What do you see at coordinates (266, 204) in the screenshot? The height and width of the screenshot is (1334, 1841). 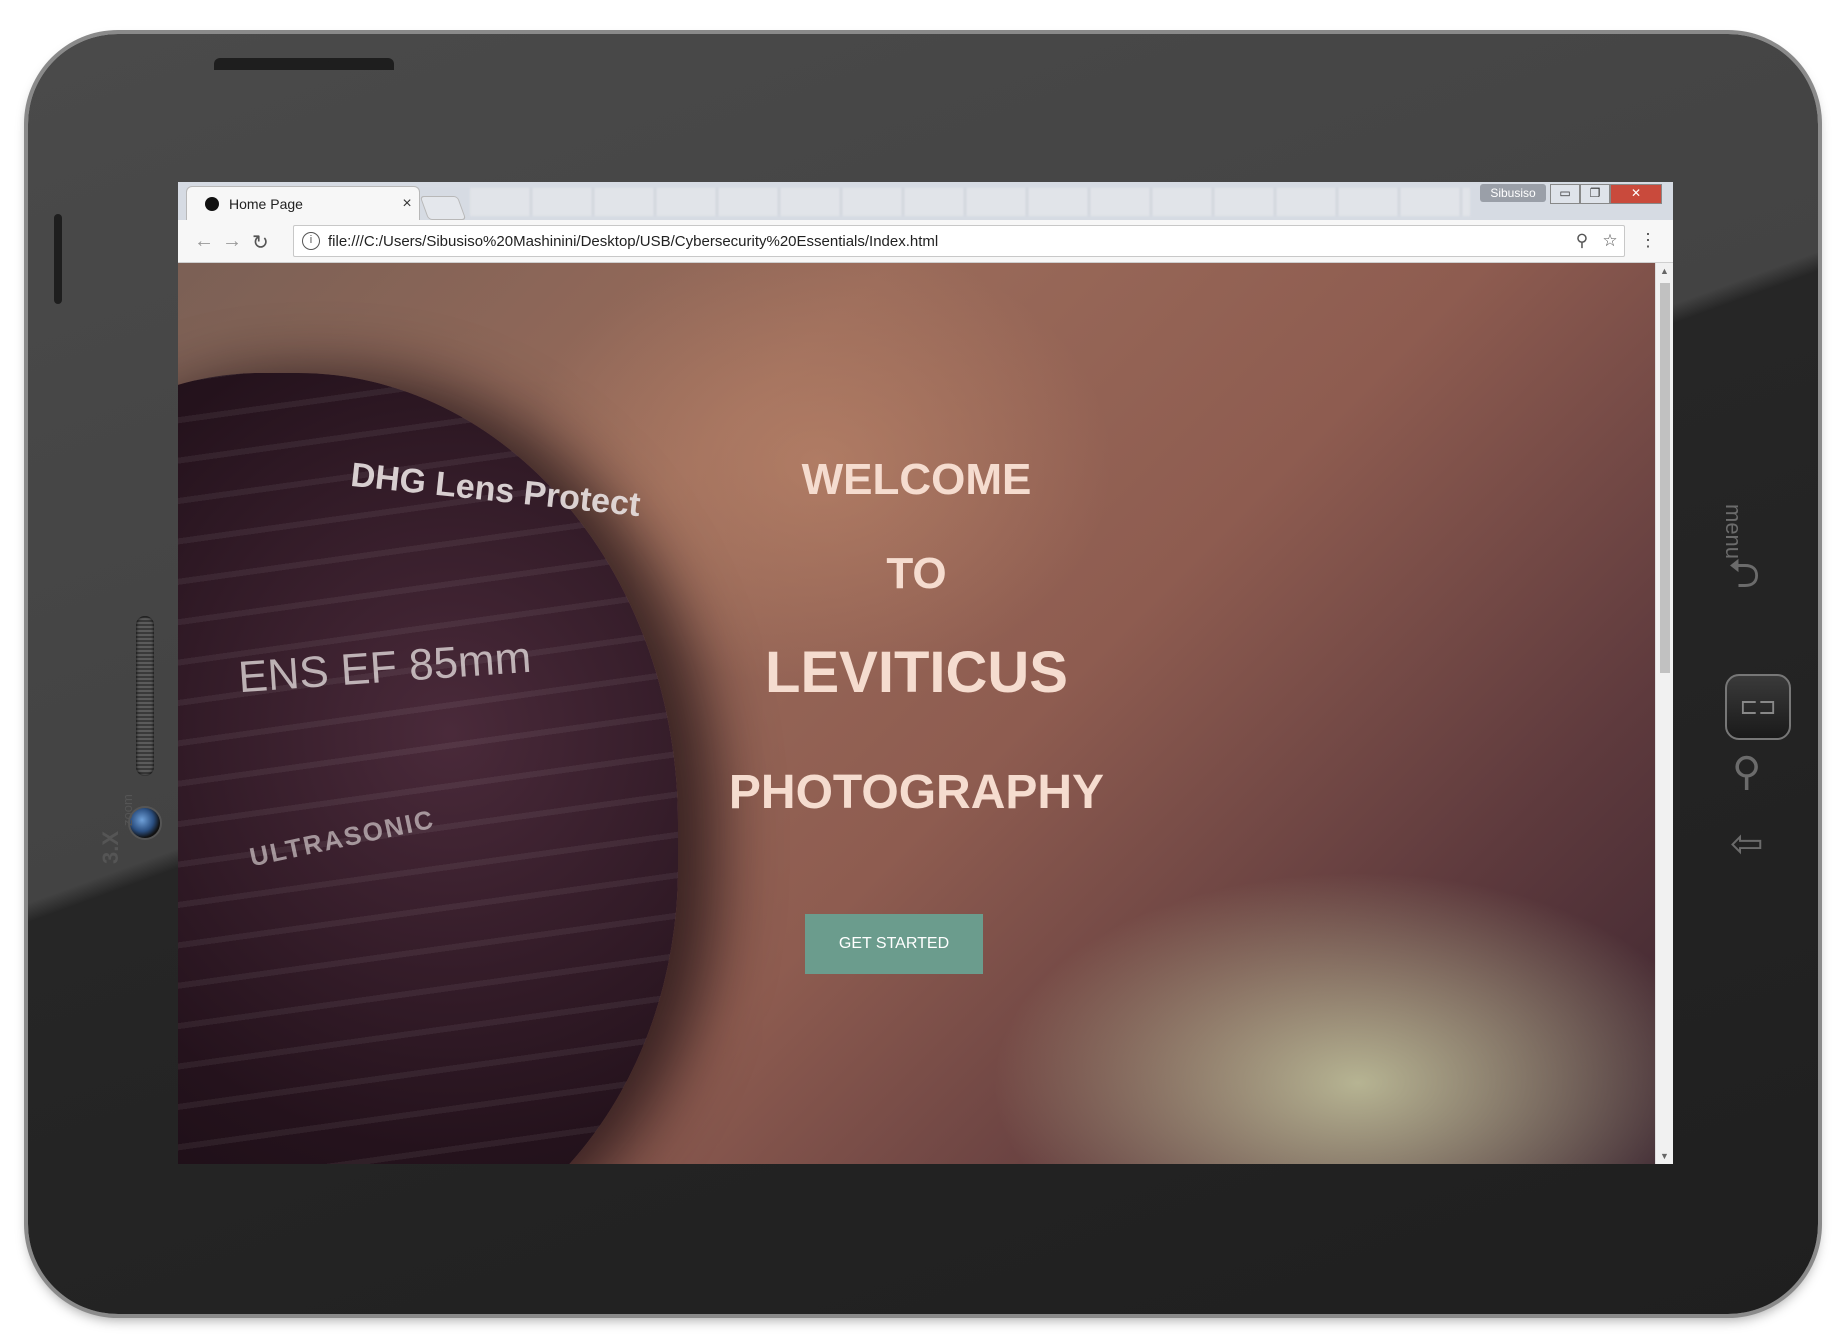 I see `tab-title: Home Page` at bounding box center [266, 204].